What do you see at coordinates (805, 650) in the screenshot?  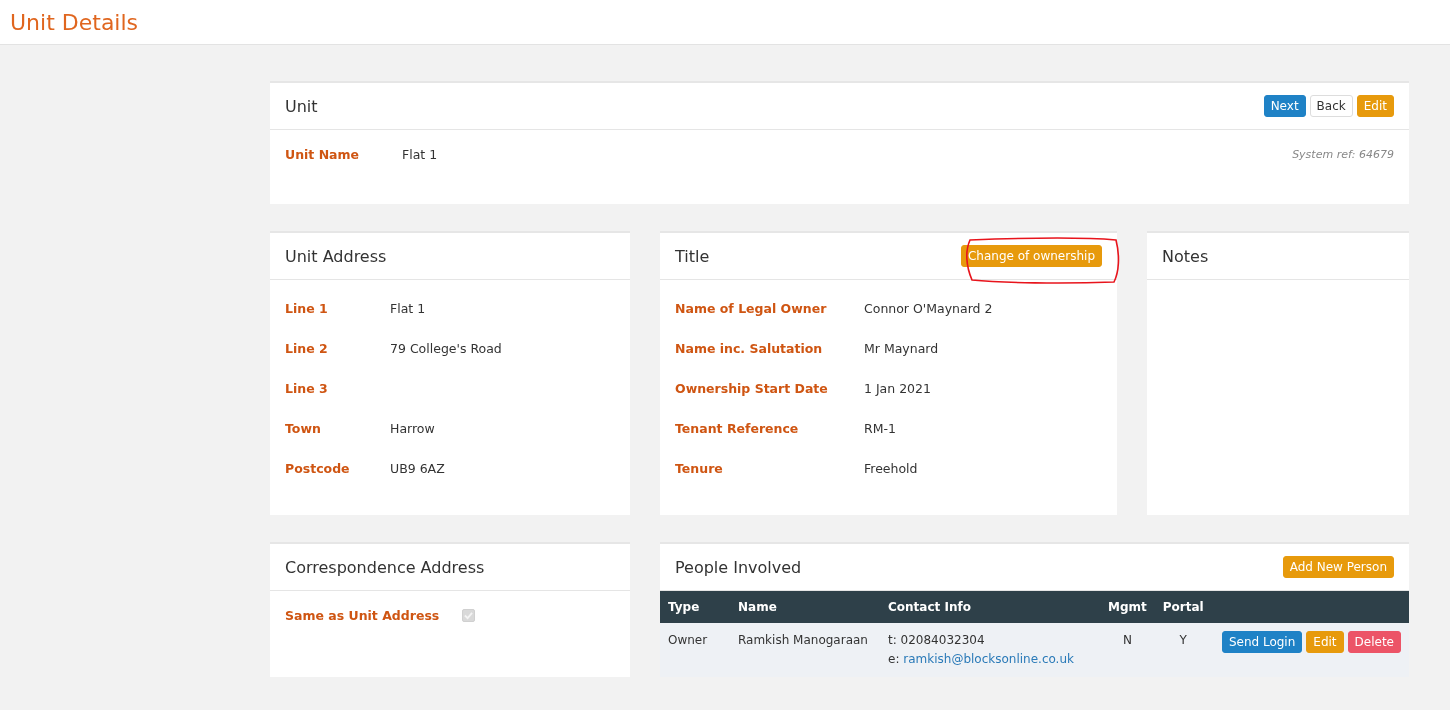 I see `table-cell: Ramkish Manogaraan` at bounding box center [805, 650].